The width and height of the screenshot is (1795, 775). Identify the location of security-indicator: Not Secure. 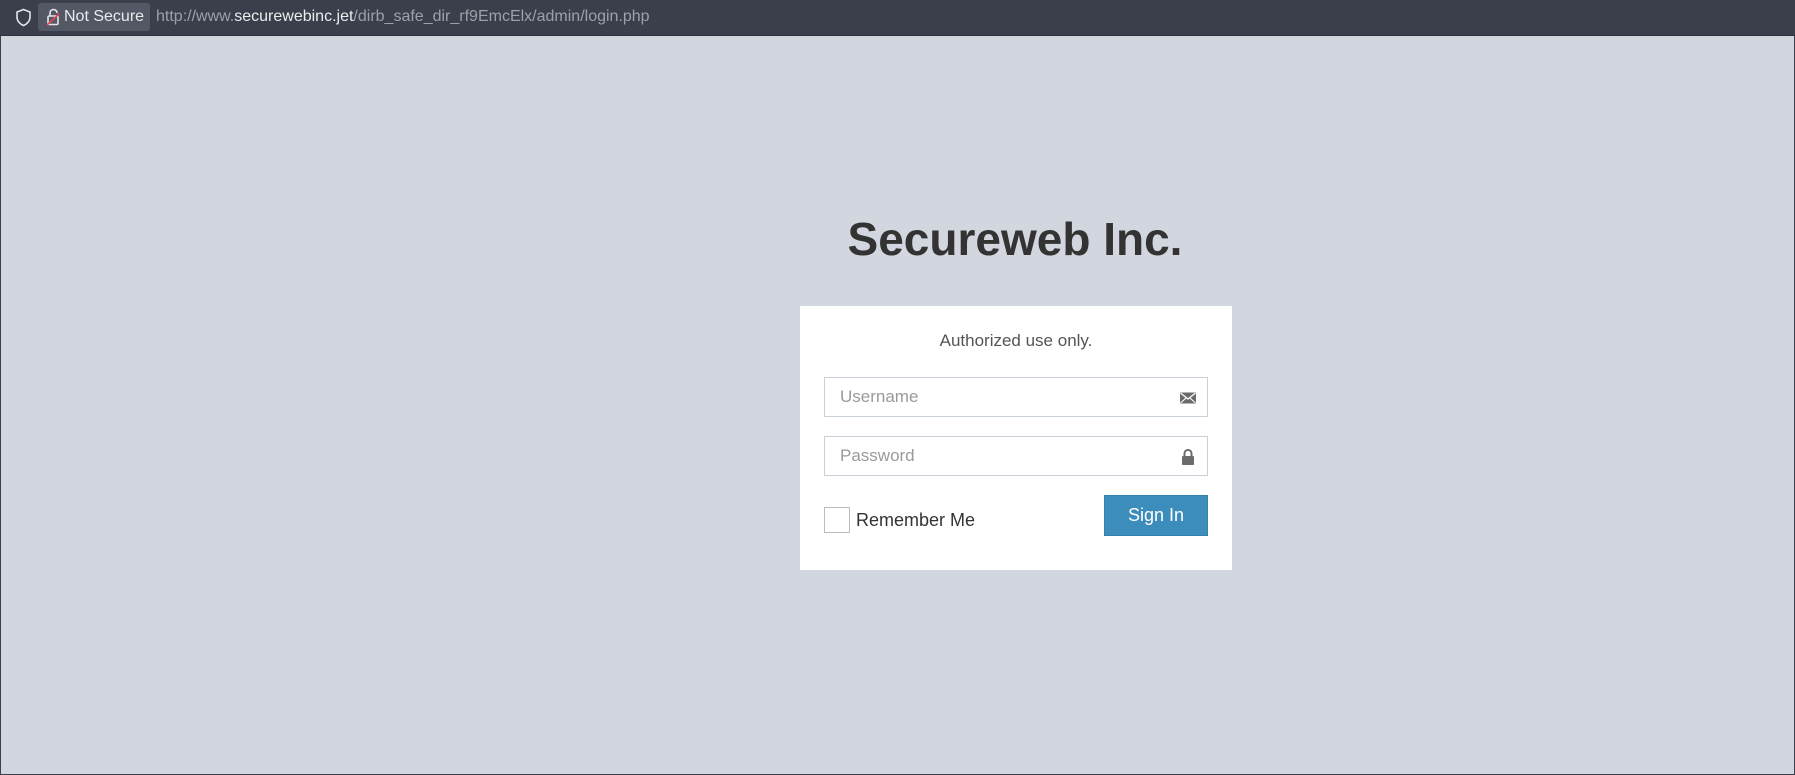
(94, 17).